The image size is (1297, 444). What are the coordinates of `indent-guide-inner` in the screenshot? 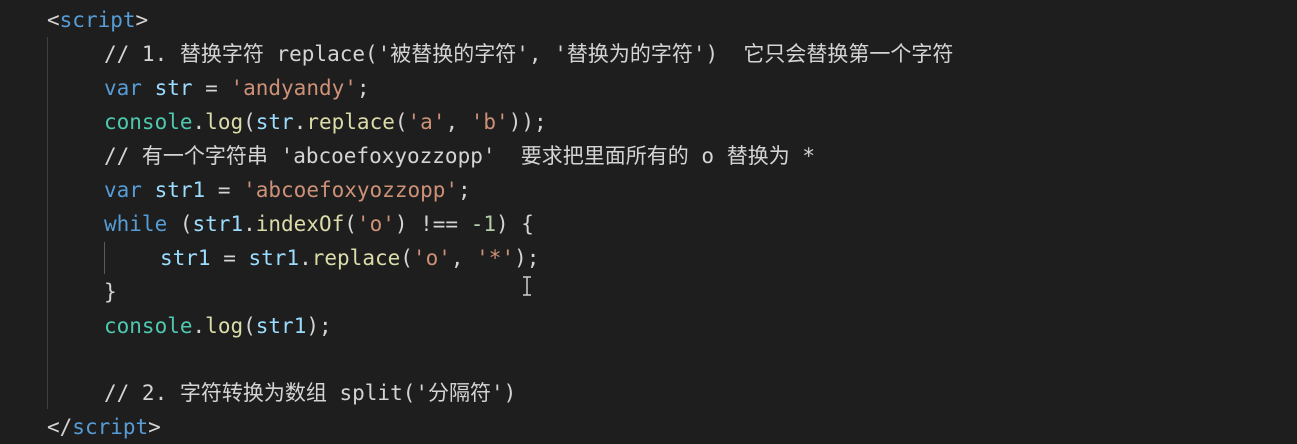 It's located at (104, 258).